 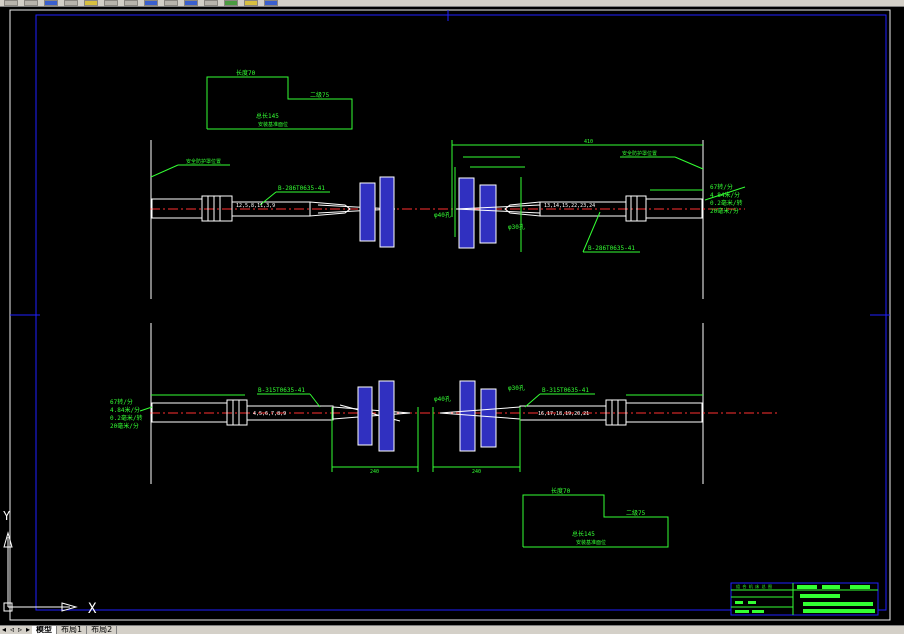 What do you see at coordinates (565, 390) in the screenshot?
I see `right-part-code: B-315T0635-41` at bounding box center [565, 390].